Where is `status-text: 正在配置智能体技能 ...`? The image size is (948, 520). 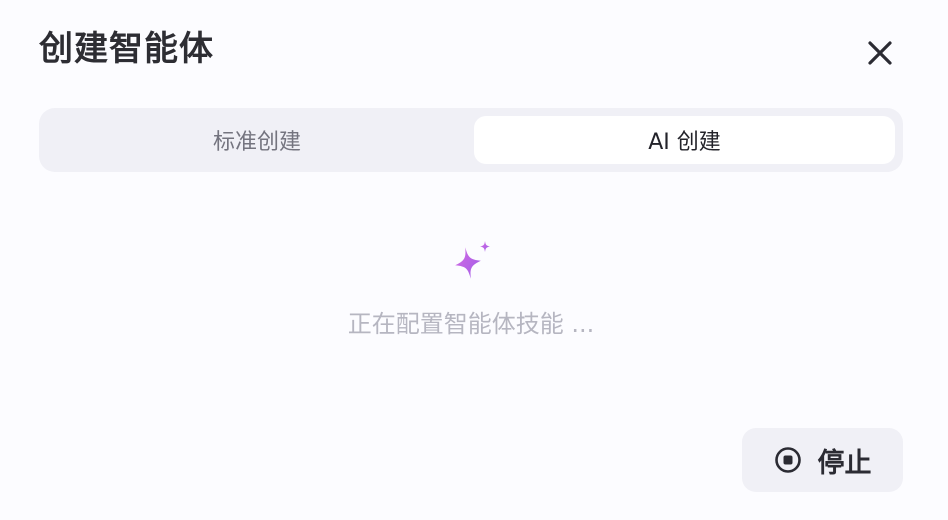 status-text: 正在配置智能体技能 ... is located at coordinates (471, 324).